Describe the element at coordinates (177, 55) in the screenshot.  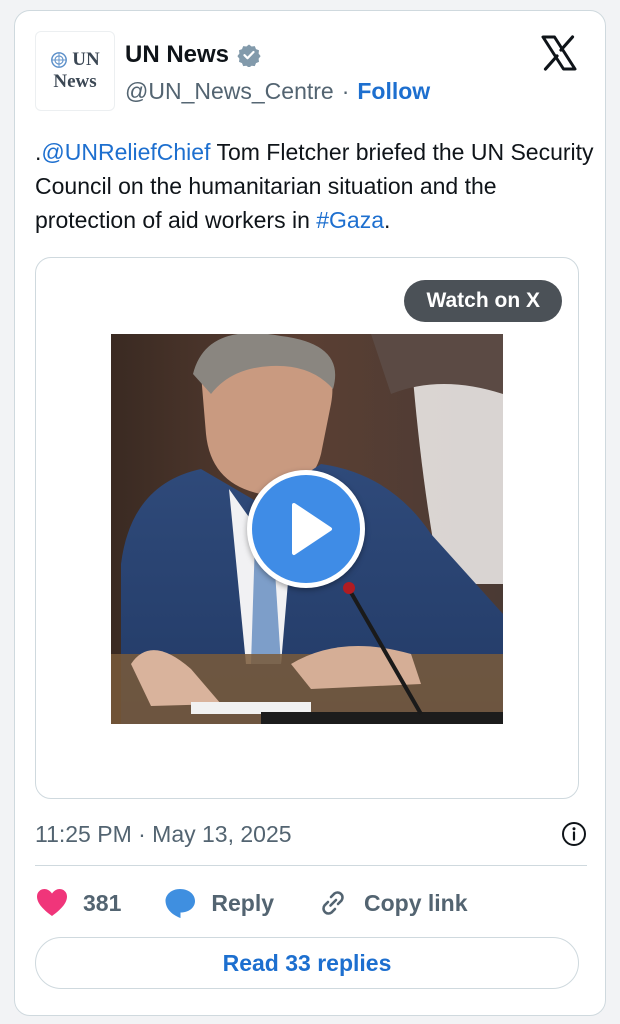
I see `display-name: UN News` at that location.